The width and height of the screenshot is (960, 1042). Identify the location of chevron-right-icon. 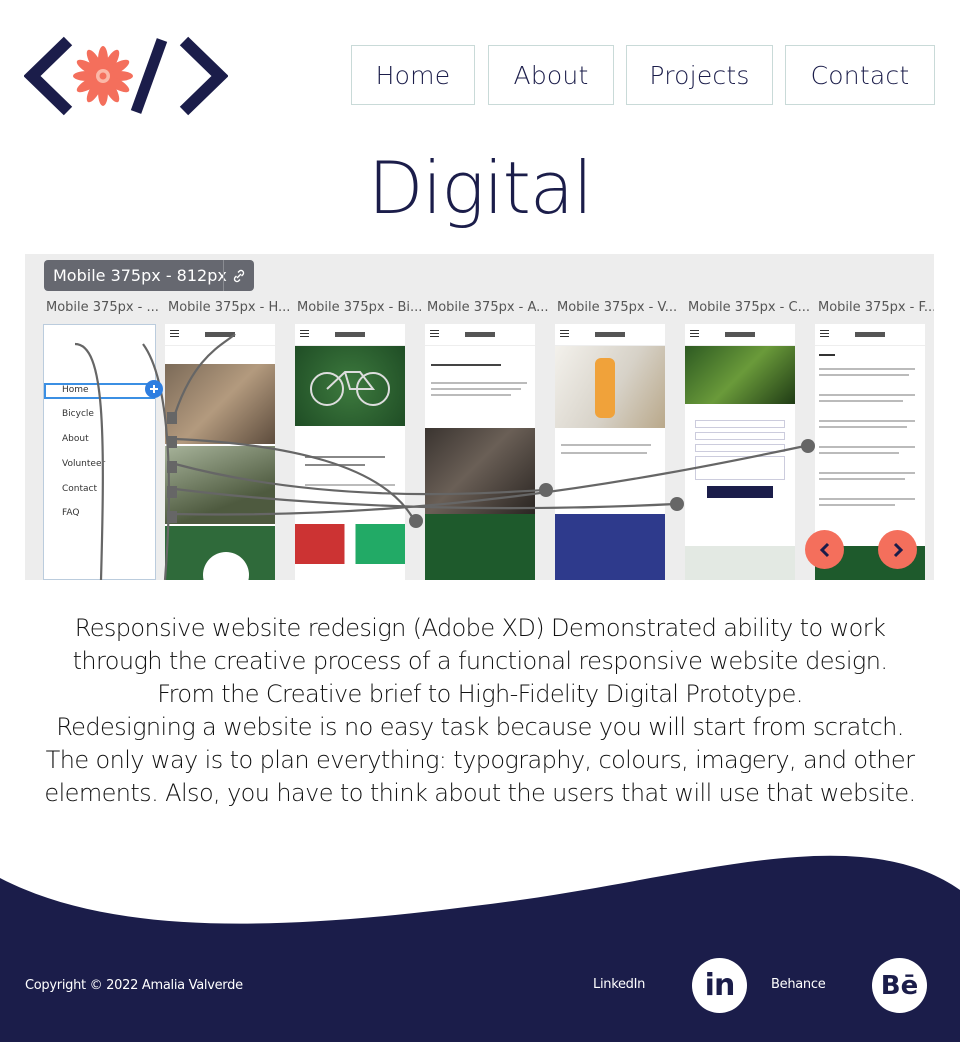
(898, 549).